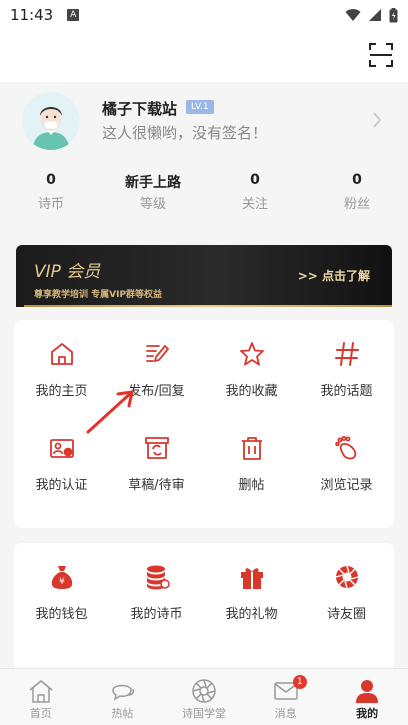 This screenshot has width=408, height=725. What do you see at coordinates (251, 578) in the screenshot?
I see `gift-icon` at bounding box center [251, 578].